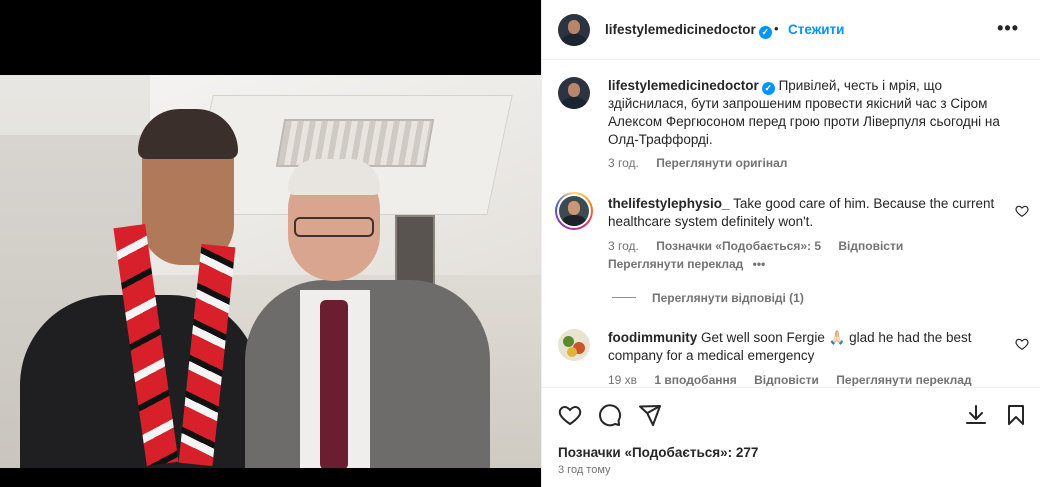 The height and width of the screenshot is (487, 1040). Describe the element at coordinates (669, 203) in the screenshot. I see `comment-username: thelifestylephysio_` at that location.